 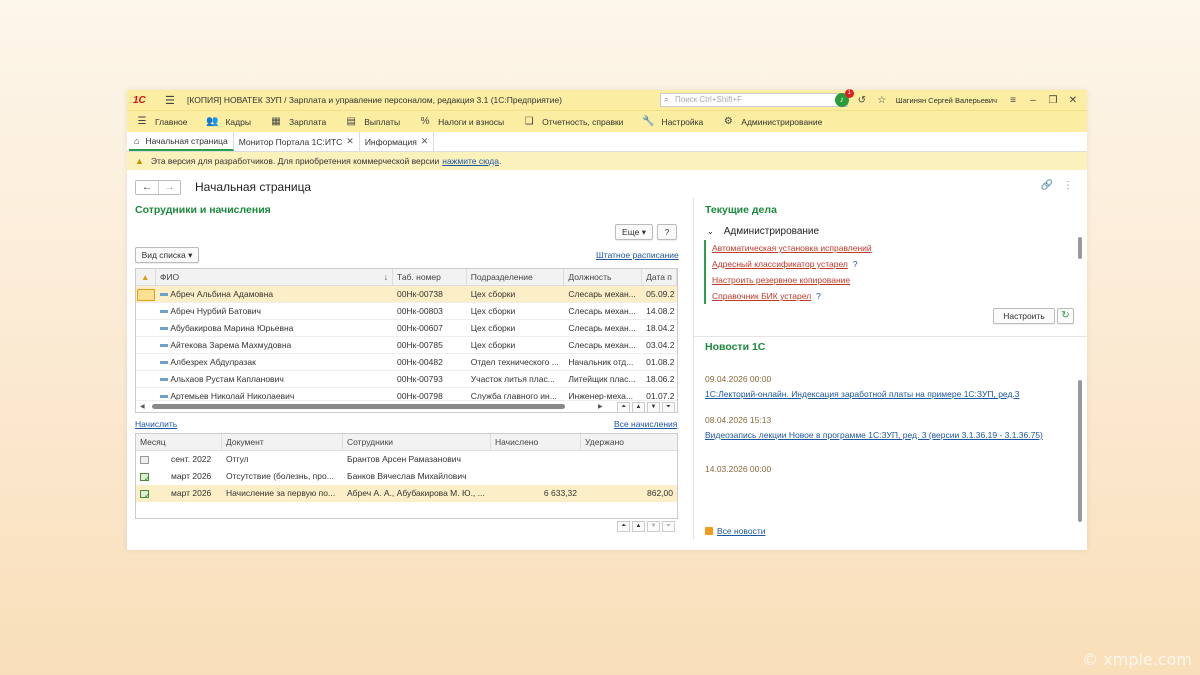 What do you see at coordinates (1073, 100) in the screenshot?
I see `close-icon: ✕` at bounding box center [1073, 100].